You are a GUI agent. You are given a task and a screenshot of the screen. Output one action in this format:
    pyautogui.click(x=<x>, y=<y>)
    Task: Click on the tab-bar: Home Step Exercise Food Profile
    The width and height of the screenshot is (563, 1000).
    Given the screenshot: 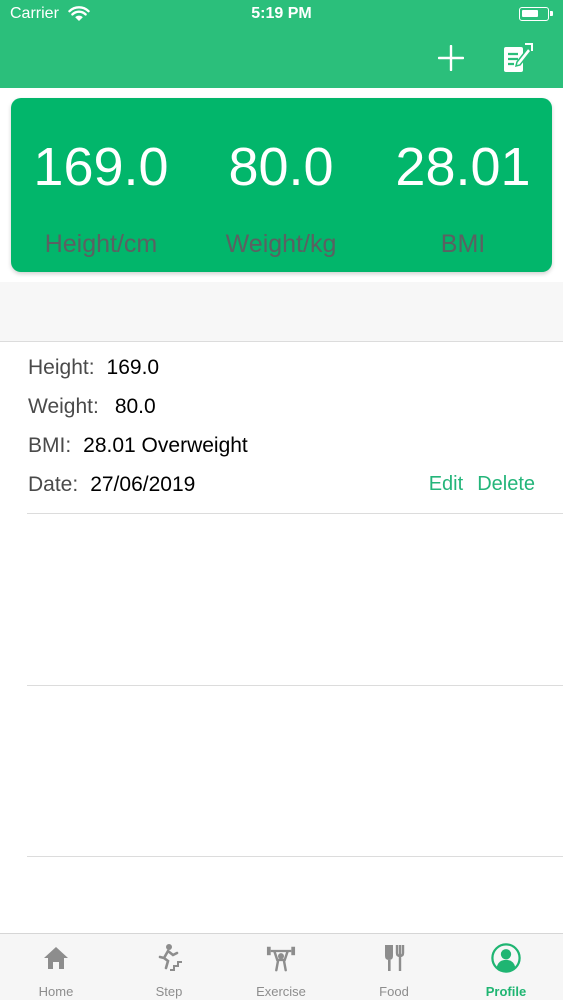 What is the action you would take?
    pyautogui.click(x=281, y=966)
    